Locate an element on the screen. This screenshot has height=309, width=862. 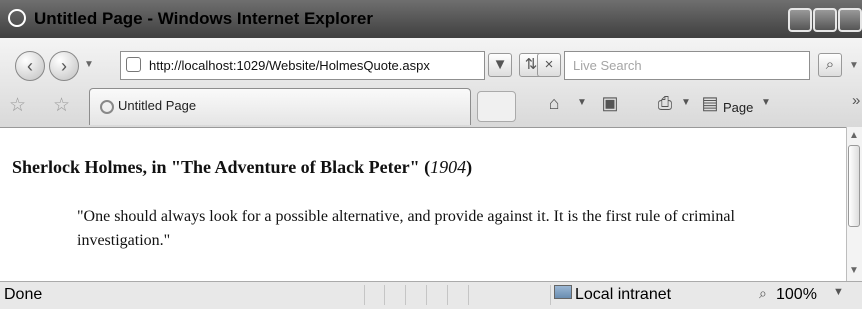
page-dropdown-icon: ▼ is located at coordinates (766, 103).